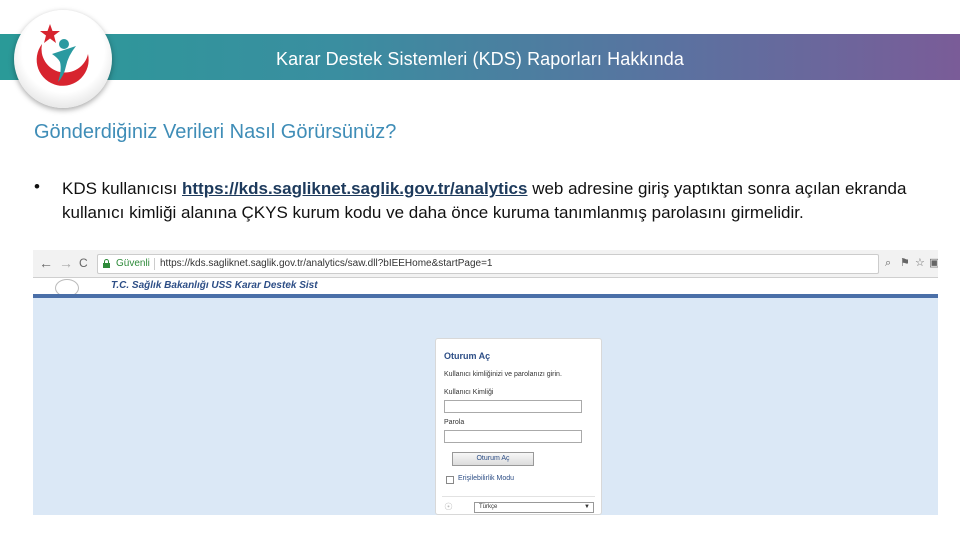 The image size is (960, 540). Describe the element at coordinates (493, 459) in the screenshot. I see `login-button: Oturum Aç` at that location.